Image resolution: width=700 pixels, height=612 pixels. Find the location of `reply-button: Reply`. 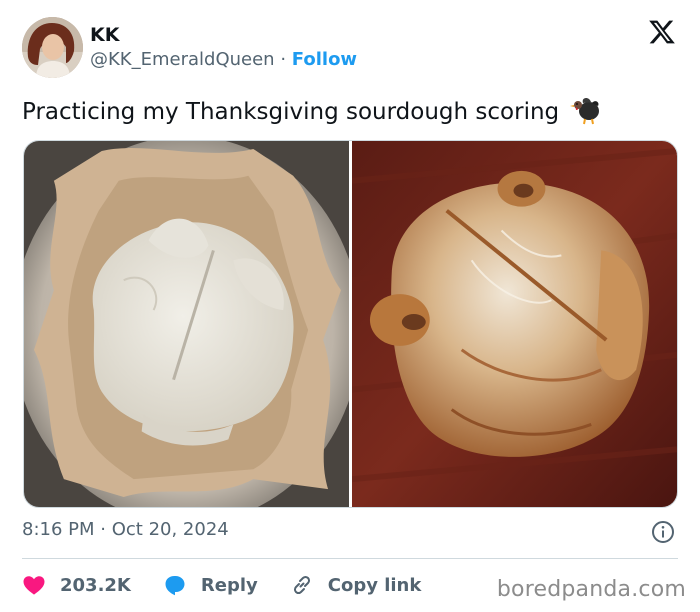

reply-button: Reply is located at coordinates (210, 585).